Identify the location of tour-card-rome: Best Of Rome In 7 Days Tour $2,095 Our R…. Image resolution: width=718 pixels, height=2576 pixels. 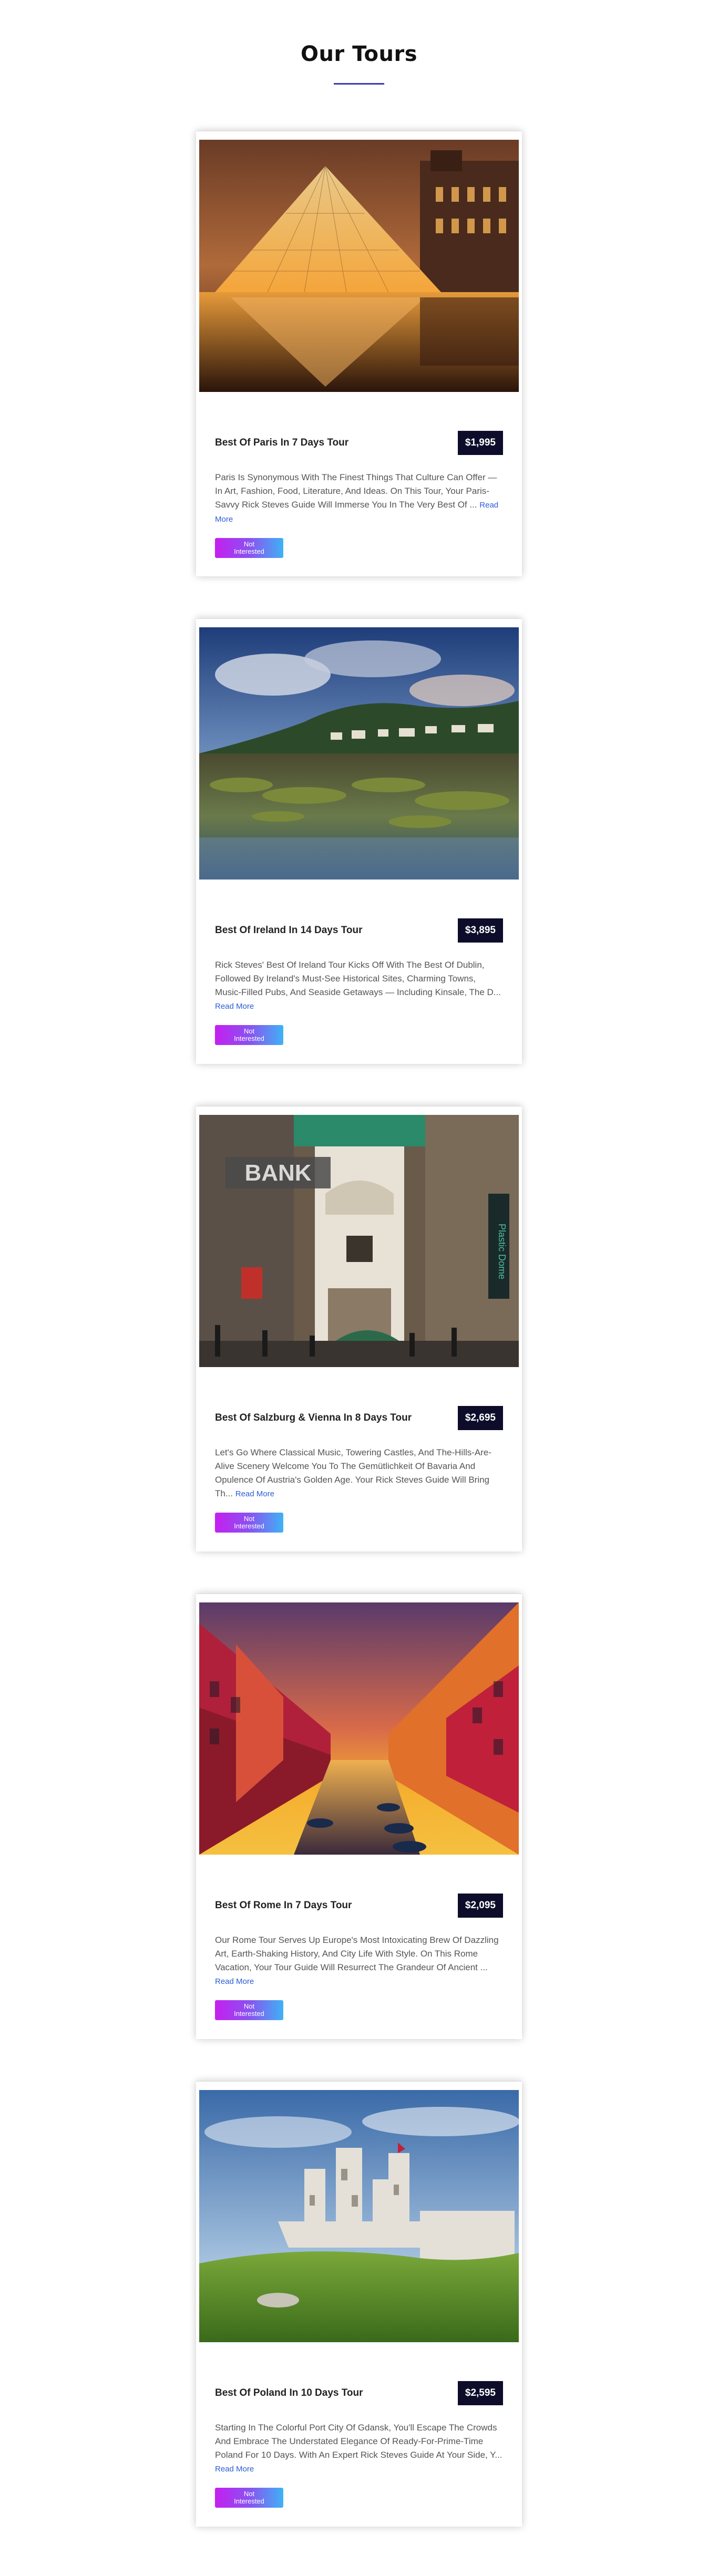
(359, 1816).